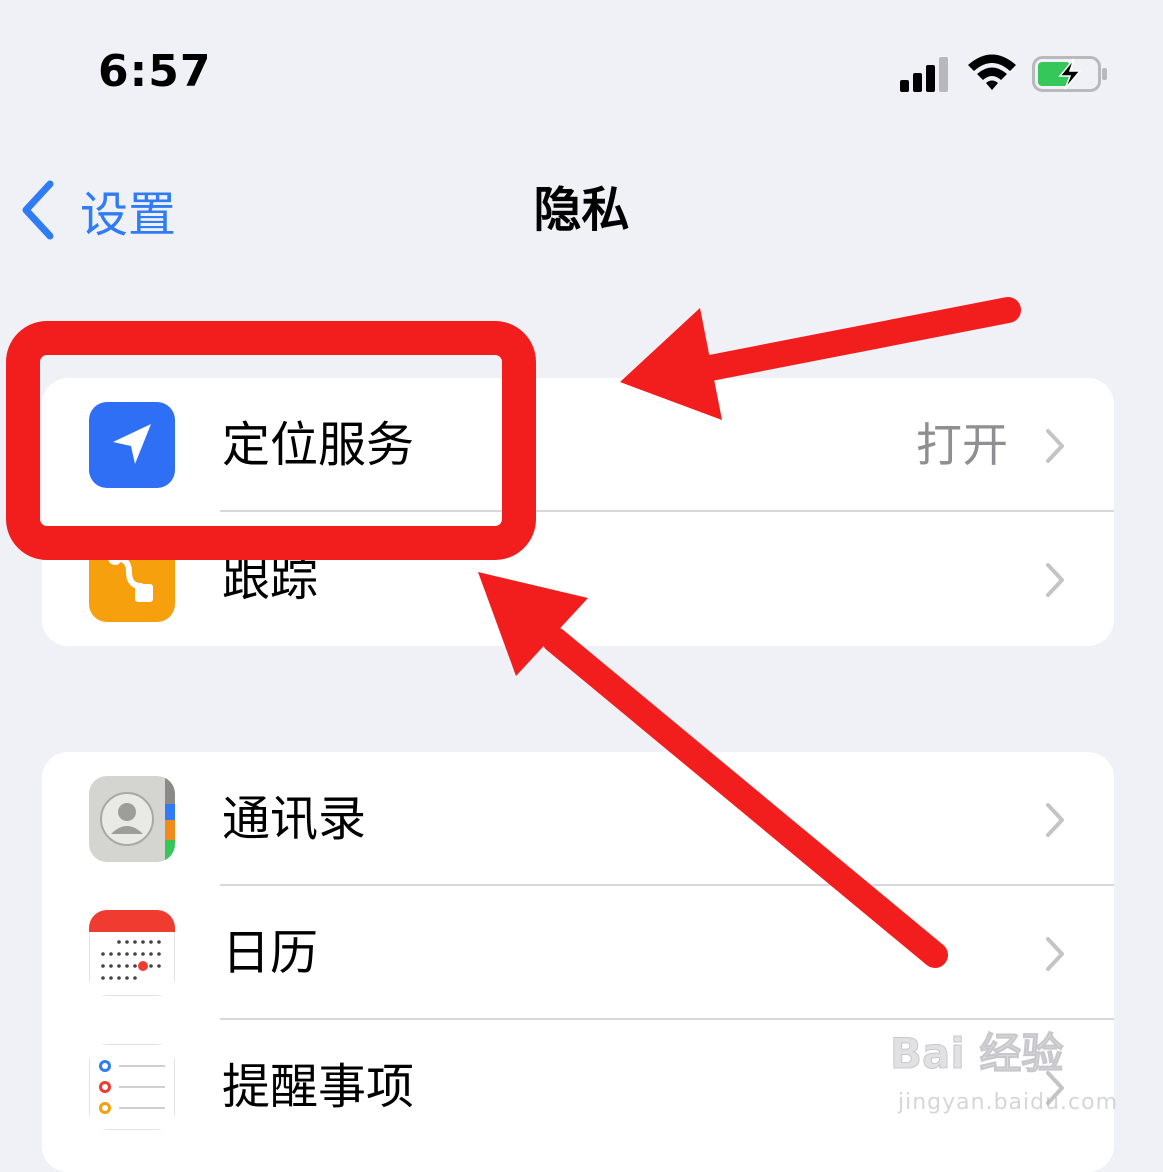 The height and width of the screenshot is (1172, 1163). I want to click on status-bar: 6:57, so click(581, 65).